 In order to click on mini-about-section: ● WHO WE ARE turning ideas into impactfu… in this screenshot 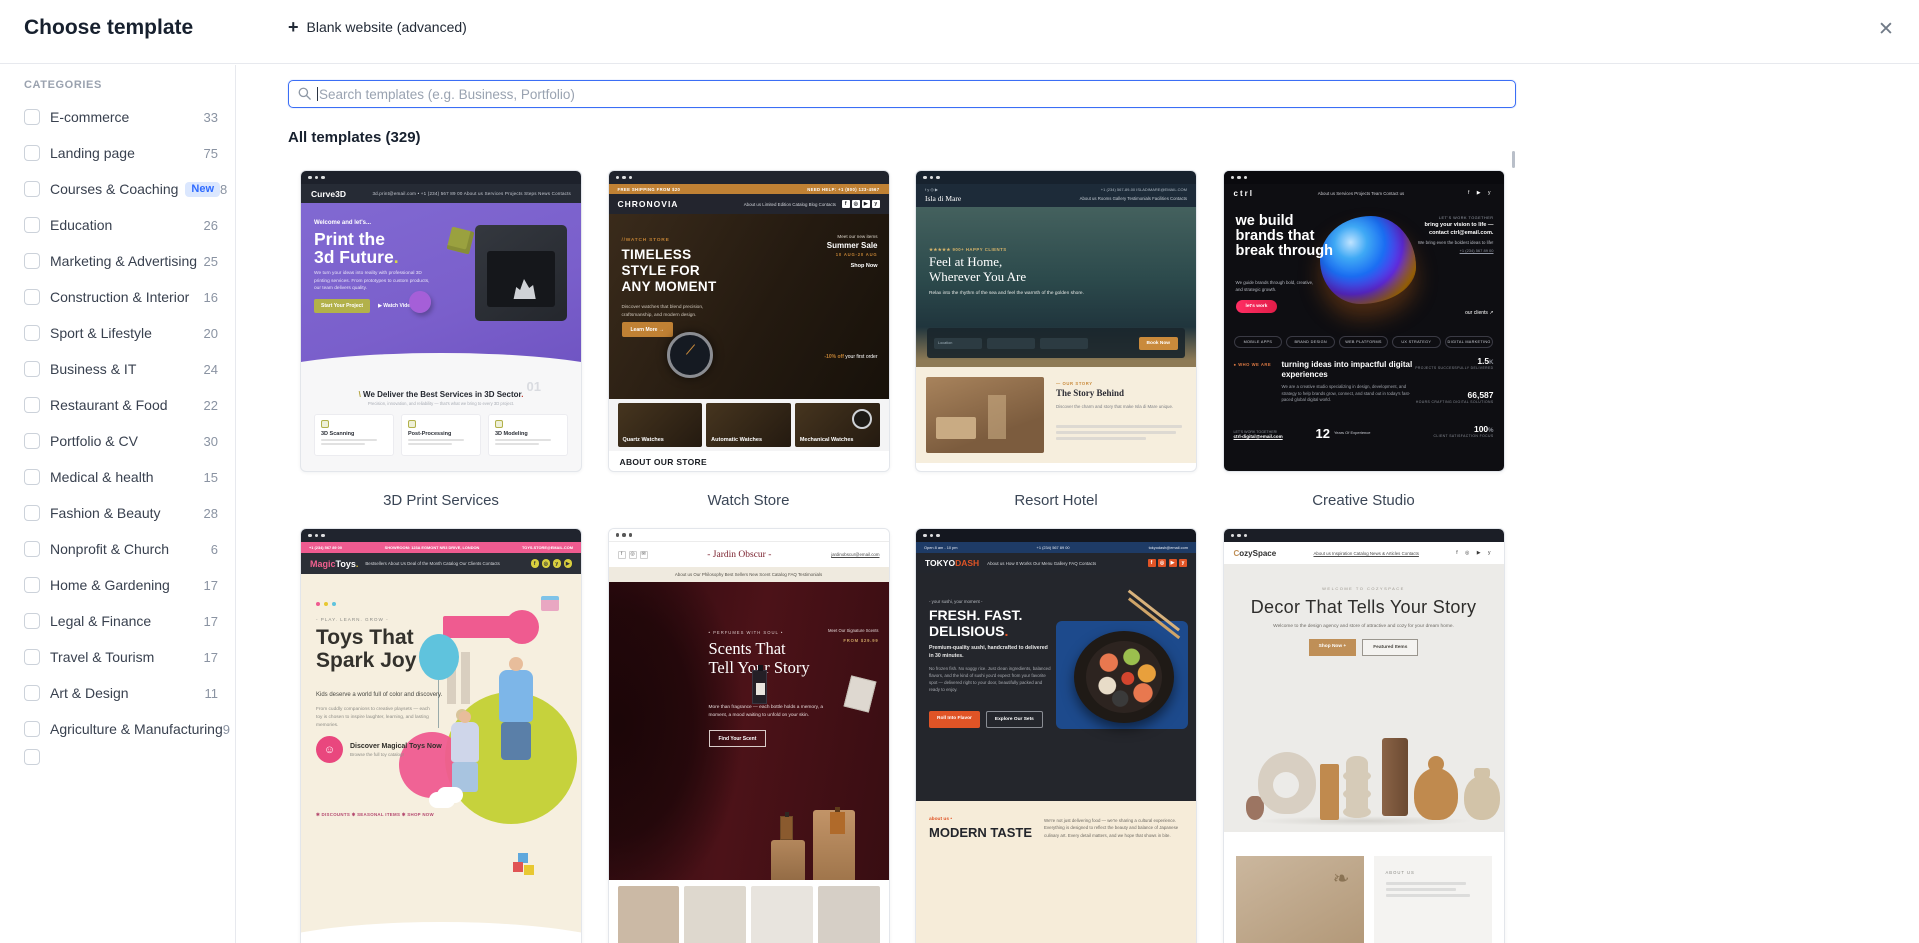, I will do `click(1364, 404)`.